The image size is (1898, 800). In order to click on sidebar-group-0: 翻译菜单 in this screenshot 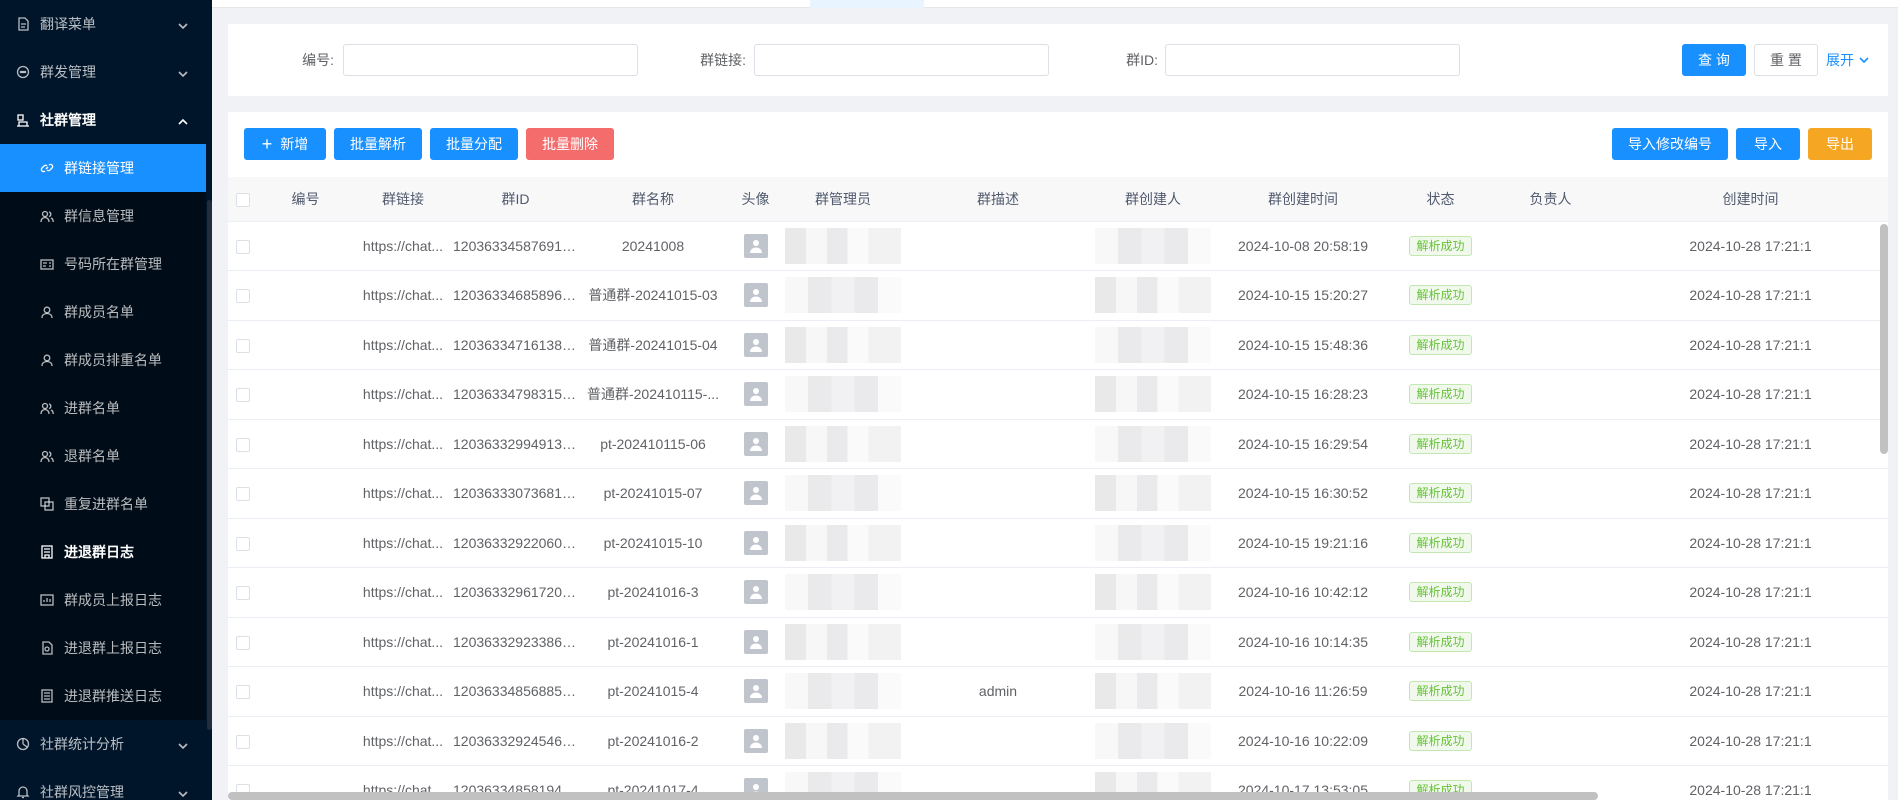, I will do `click(103, 24)`.